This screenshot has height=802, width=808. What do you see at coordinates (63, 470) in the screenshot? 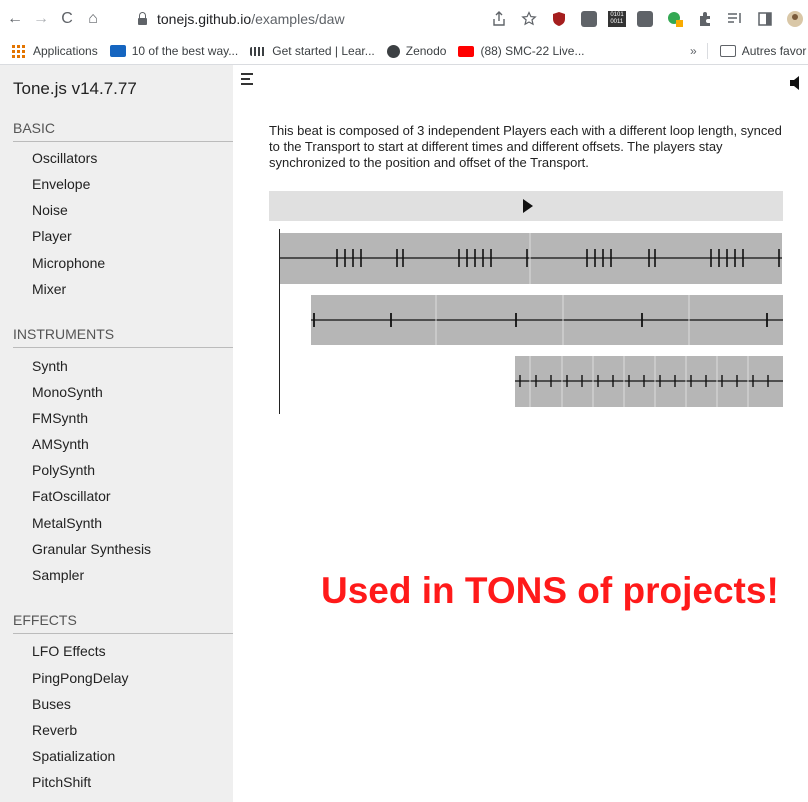
I see `sidebar-item-polysynth: PolySynth` at bounding box center [63, 470].